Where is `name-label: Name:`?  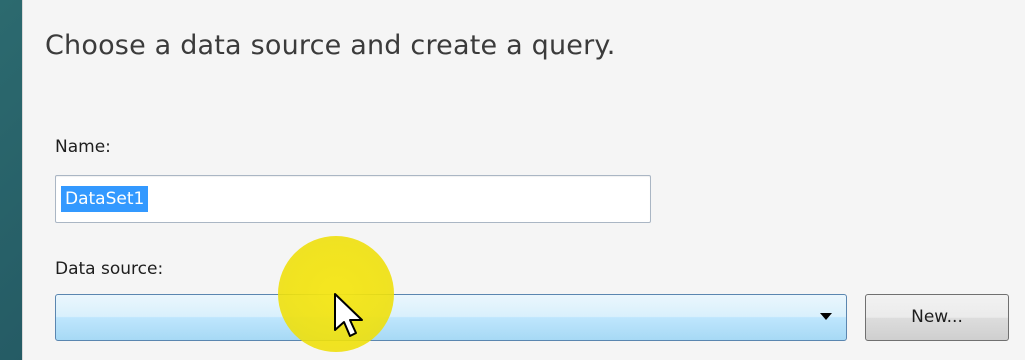 name-label: Name: is located at coordinates (83, 147).